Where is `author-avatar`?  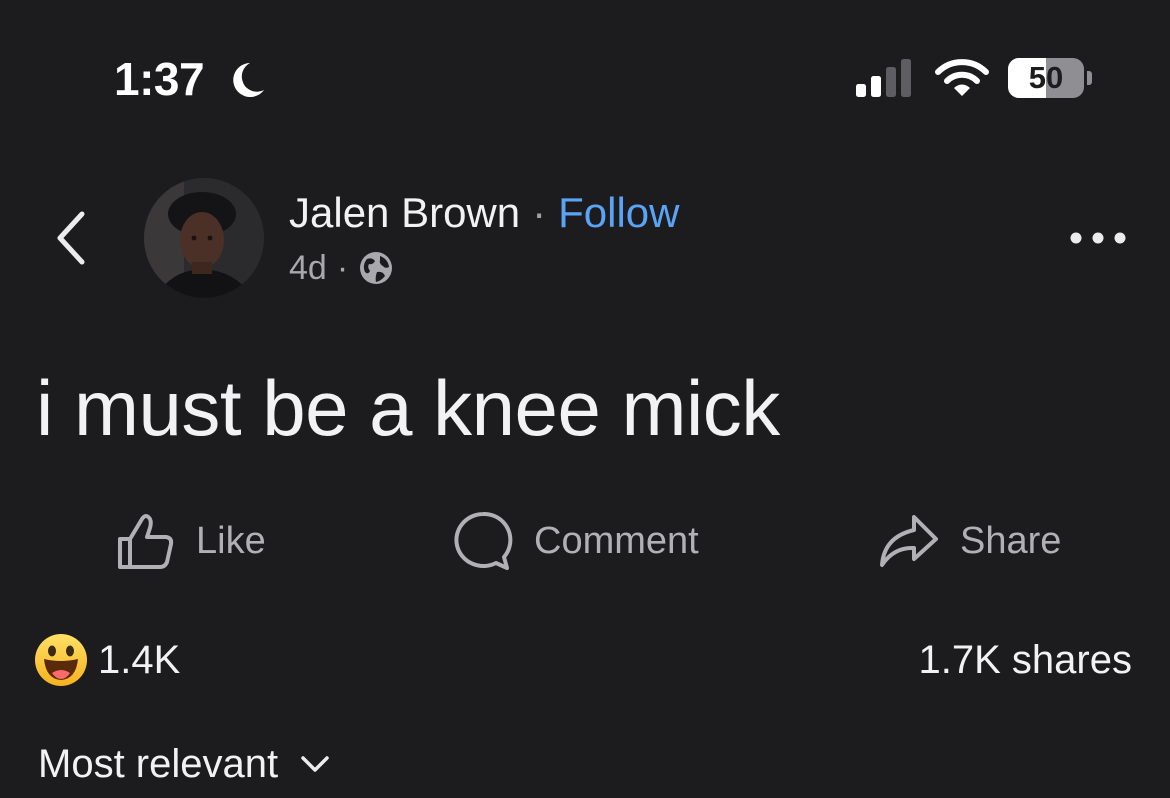 author-avatar is located at coordinates (204, 238).